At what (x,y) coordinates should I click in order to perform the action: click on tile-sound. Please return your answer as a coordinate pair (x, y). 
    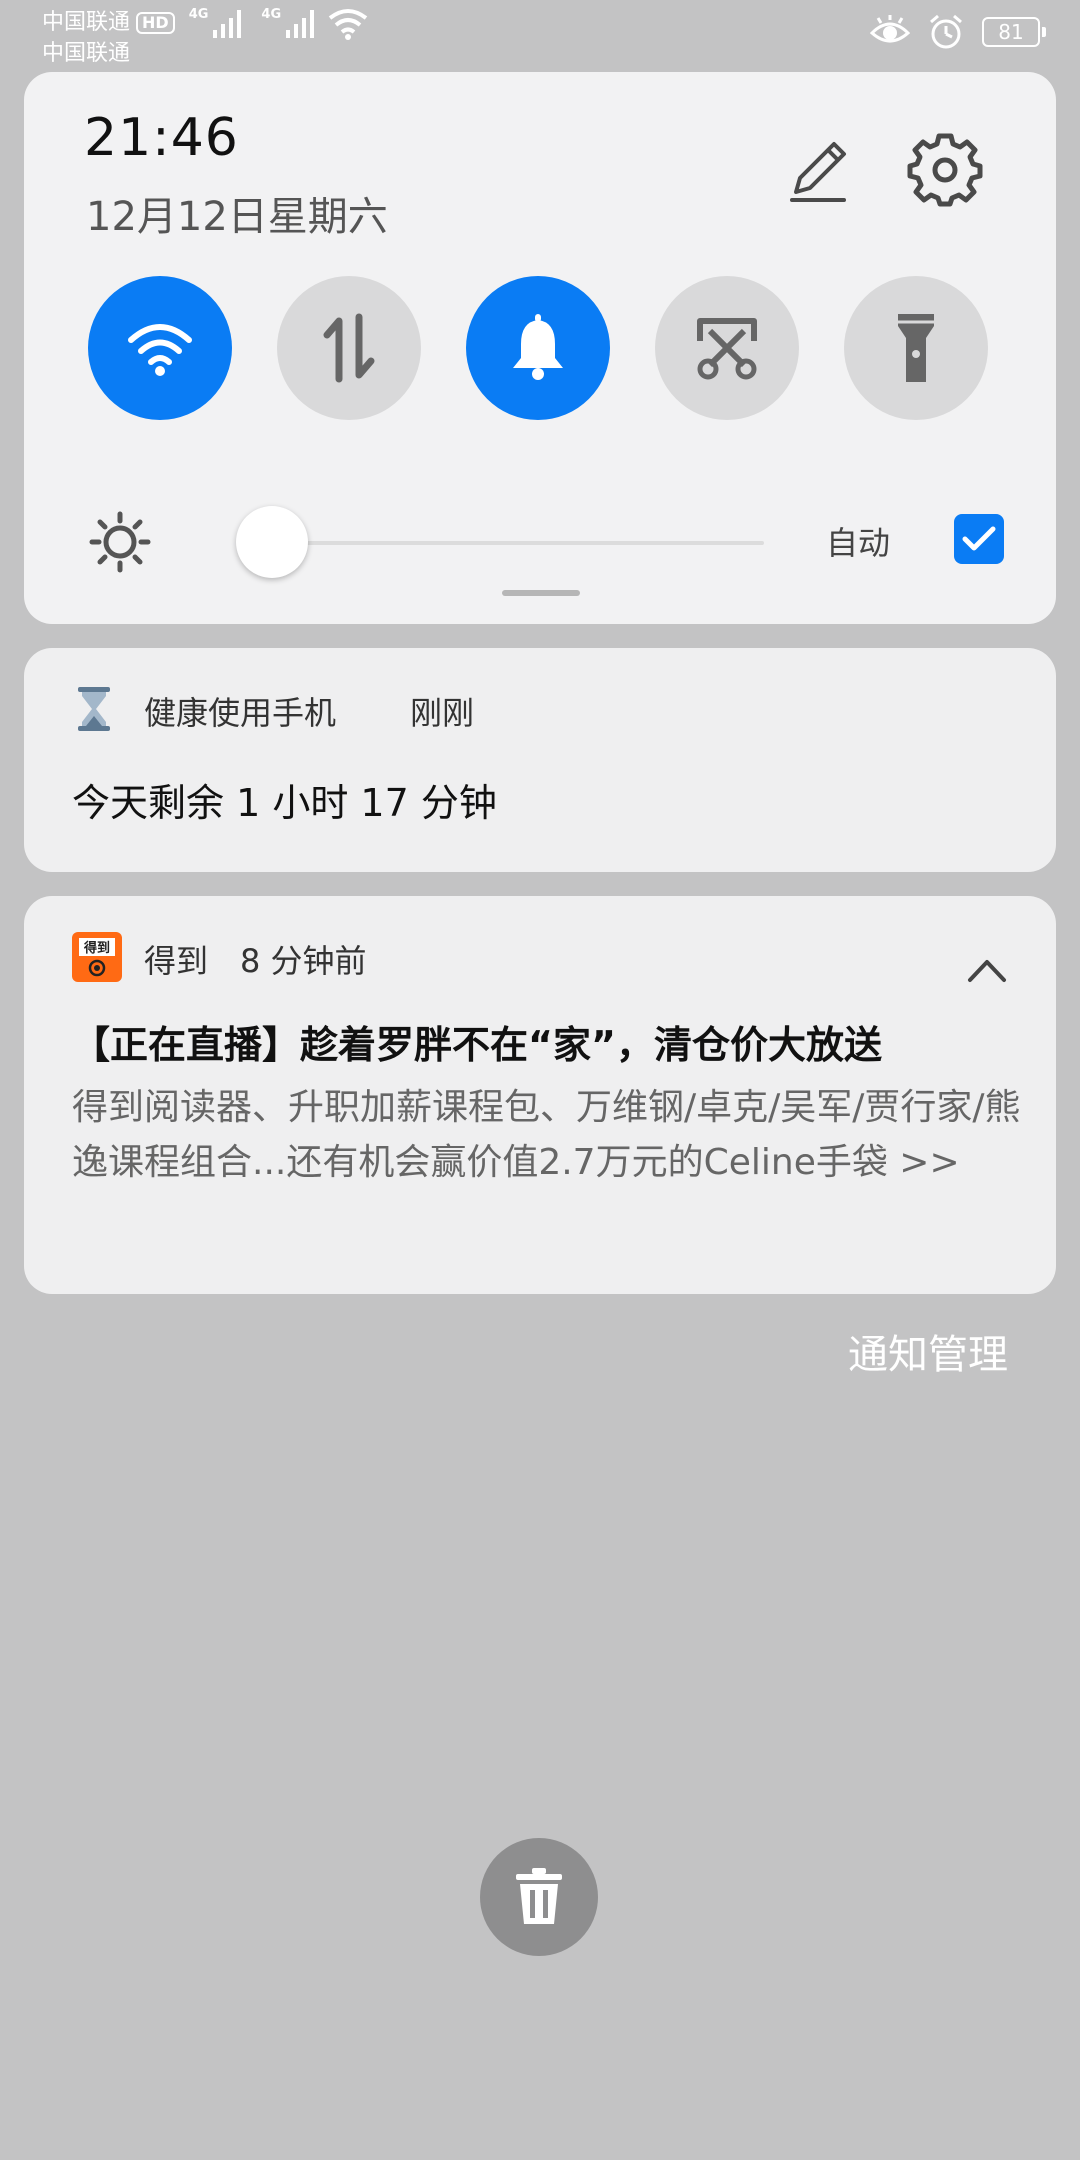
    Looking at the image, I should click on (538, 348).